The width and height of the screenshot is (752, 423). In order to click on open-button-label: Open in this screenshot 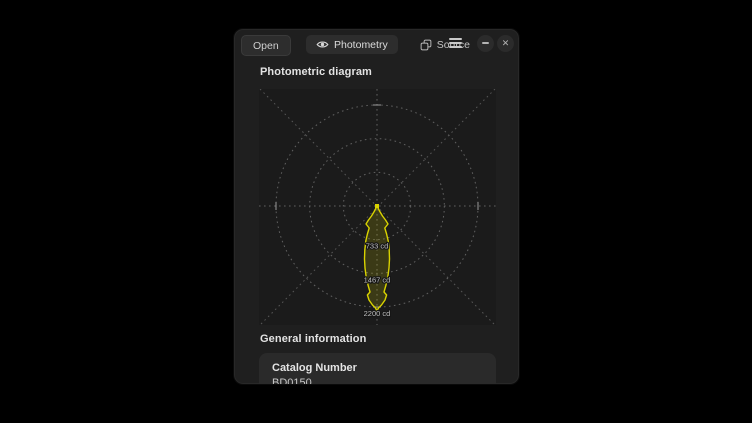, I will do `click(266, 45)`.